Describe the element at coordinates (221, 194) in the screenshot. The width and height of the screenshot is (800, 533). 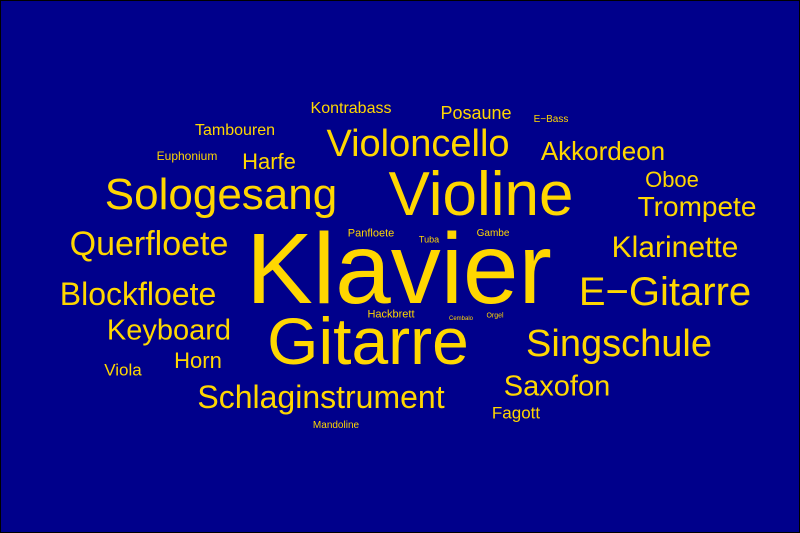
I see `word-sologesang: Sologesang` at that location.